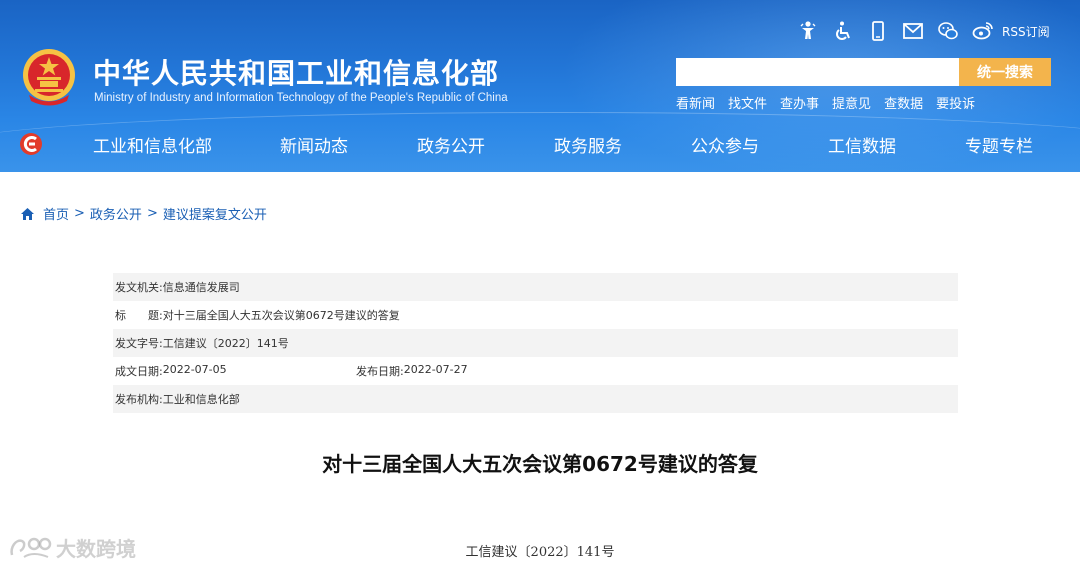 The image size is (1080, 566). What do you see at coordinates (451, 144) in the screenshot?
I see `nav-item-gov-affairs: 政务公开` at bounding box center [451, 144].